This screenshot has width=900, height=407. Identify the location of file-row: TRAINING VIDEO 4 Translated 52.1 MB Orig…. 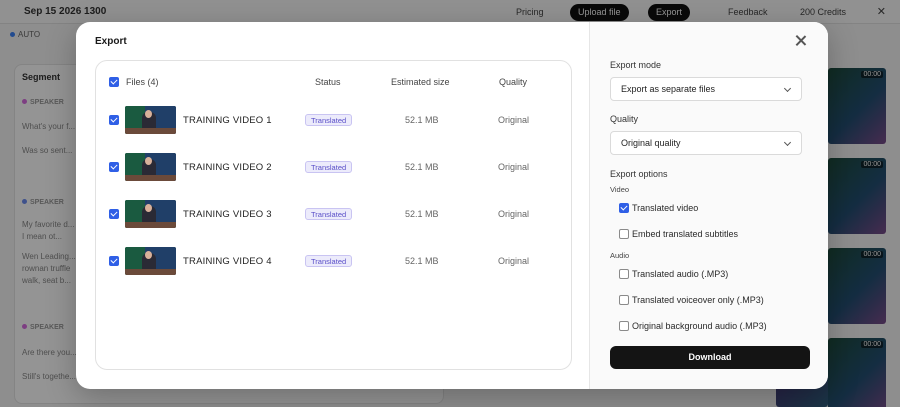
(334, 261).